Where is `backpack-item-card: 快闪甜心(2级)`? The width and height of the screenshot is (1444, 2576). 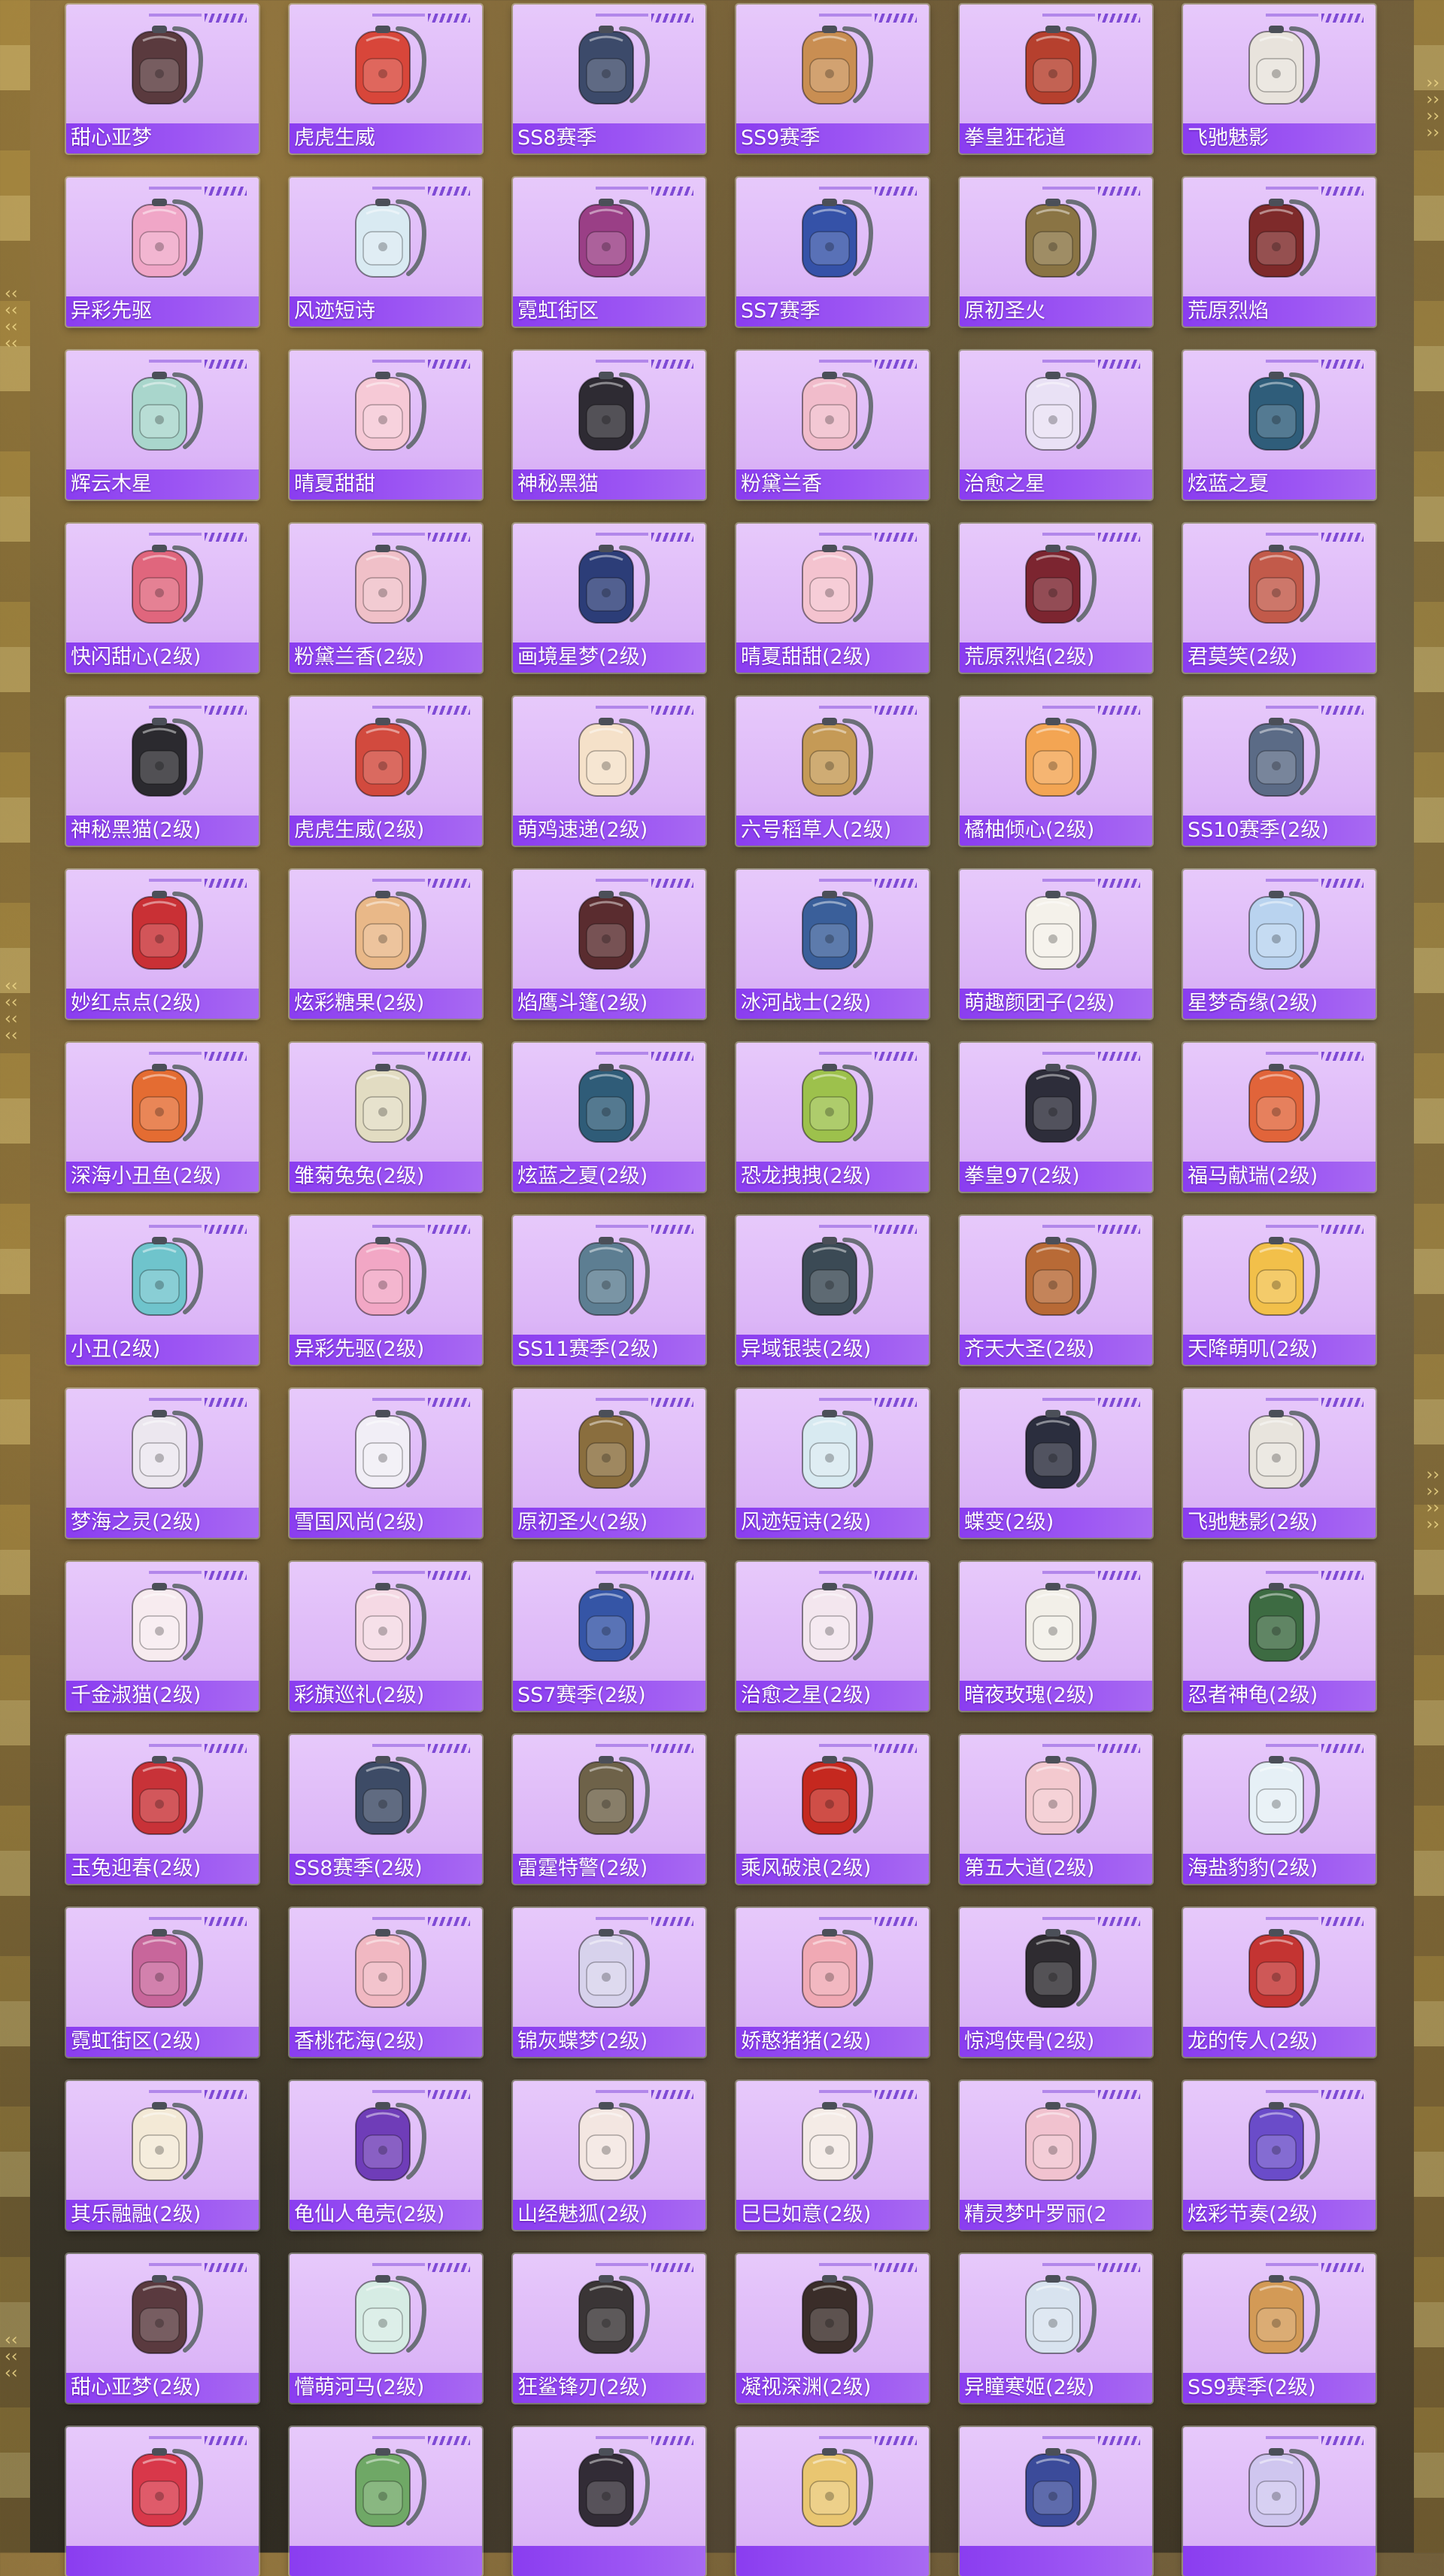
backpack-item-card: 快闪甜心(2级) is located at coordinates (162, 599).